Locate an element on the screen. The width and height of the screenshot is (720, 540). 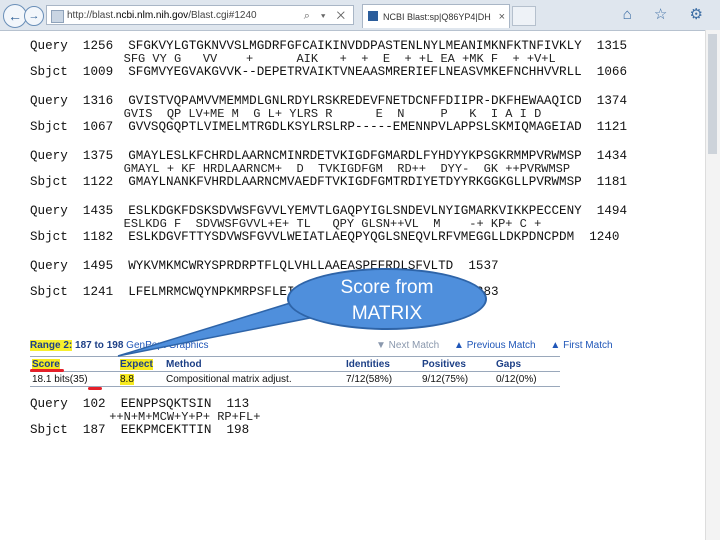
close-tab-icon: × is located at coordinates (502, 17).